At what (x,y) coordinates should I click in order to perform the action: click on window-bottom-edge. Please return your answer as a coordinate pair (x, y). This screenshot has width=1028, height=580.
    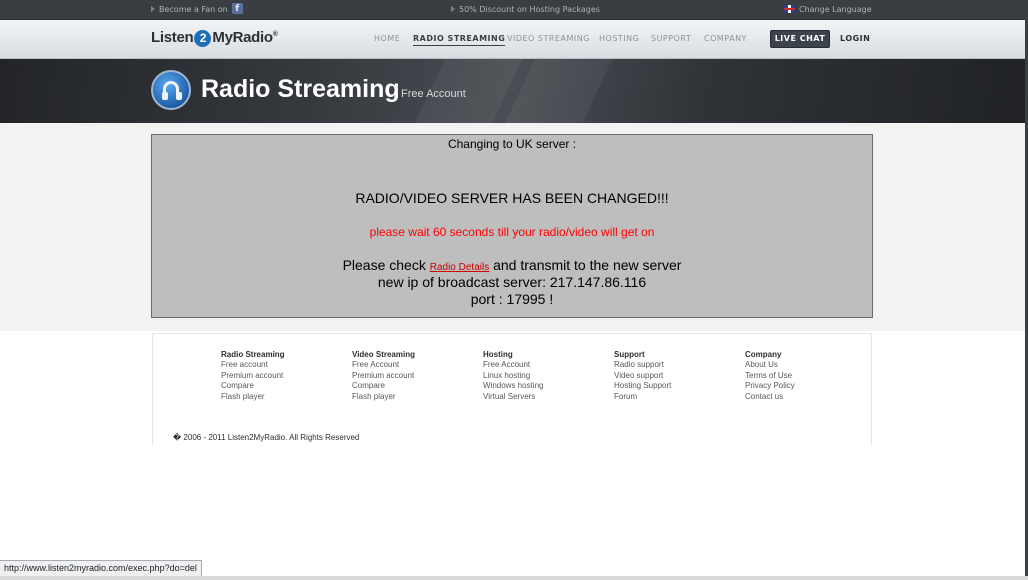
    Looking at the image, I should click on (514, 578).